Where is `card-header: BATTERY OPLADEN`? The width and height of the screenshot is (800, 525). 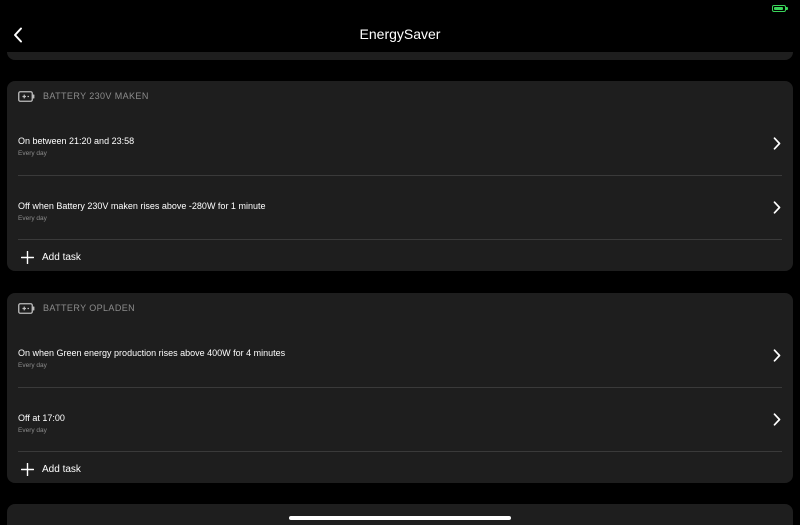 card-header: BATTERY OPLADEN is located at coordinates (400, 308).